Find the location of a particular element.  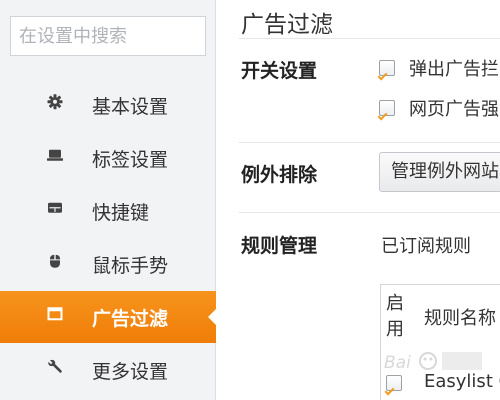

gear-icon is located at coordinates (55, 102).